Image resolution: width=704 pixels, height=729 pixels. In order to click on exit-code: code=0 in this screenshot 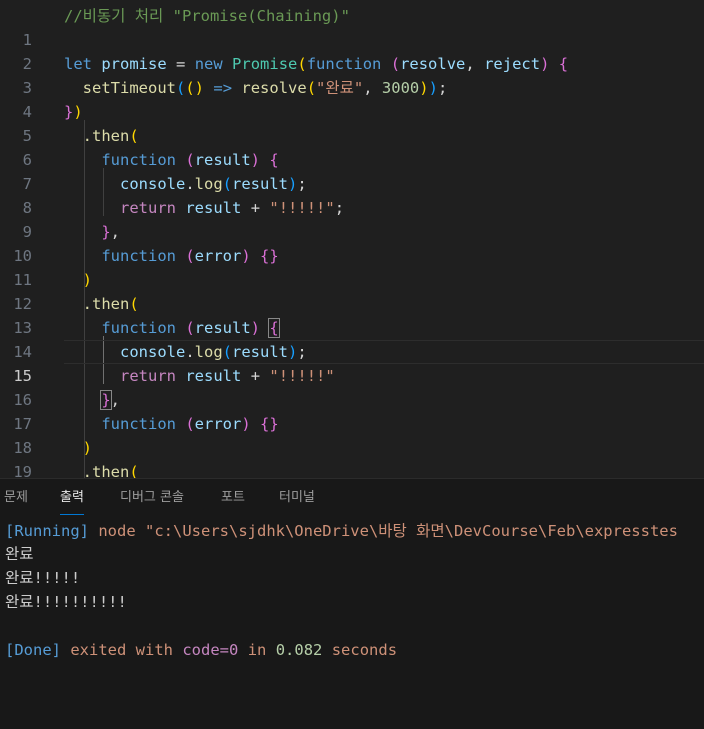, I will do `click(210, 650)`.